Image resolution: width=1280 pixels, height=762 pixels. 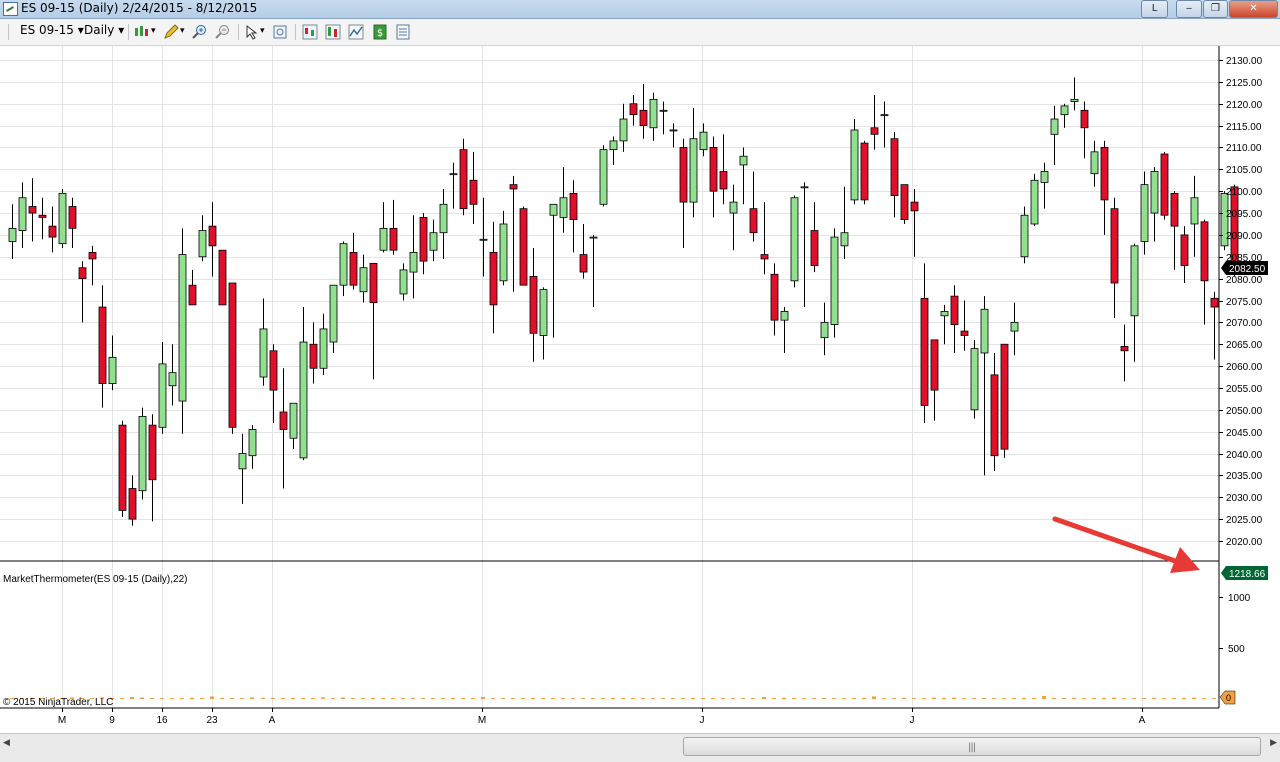 I want to click on scroll-thumb: |||, so click(x=972, y=746).